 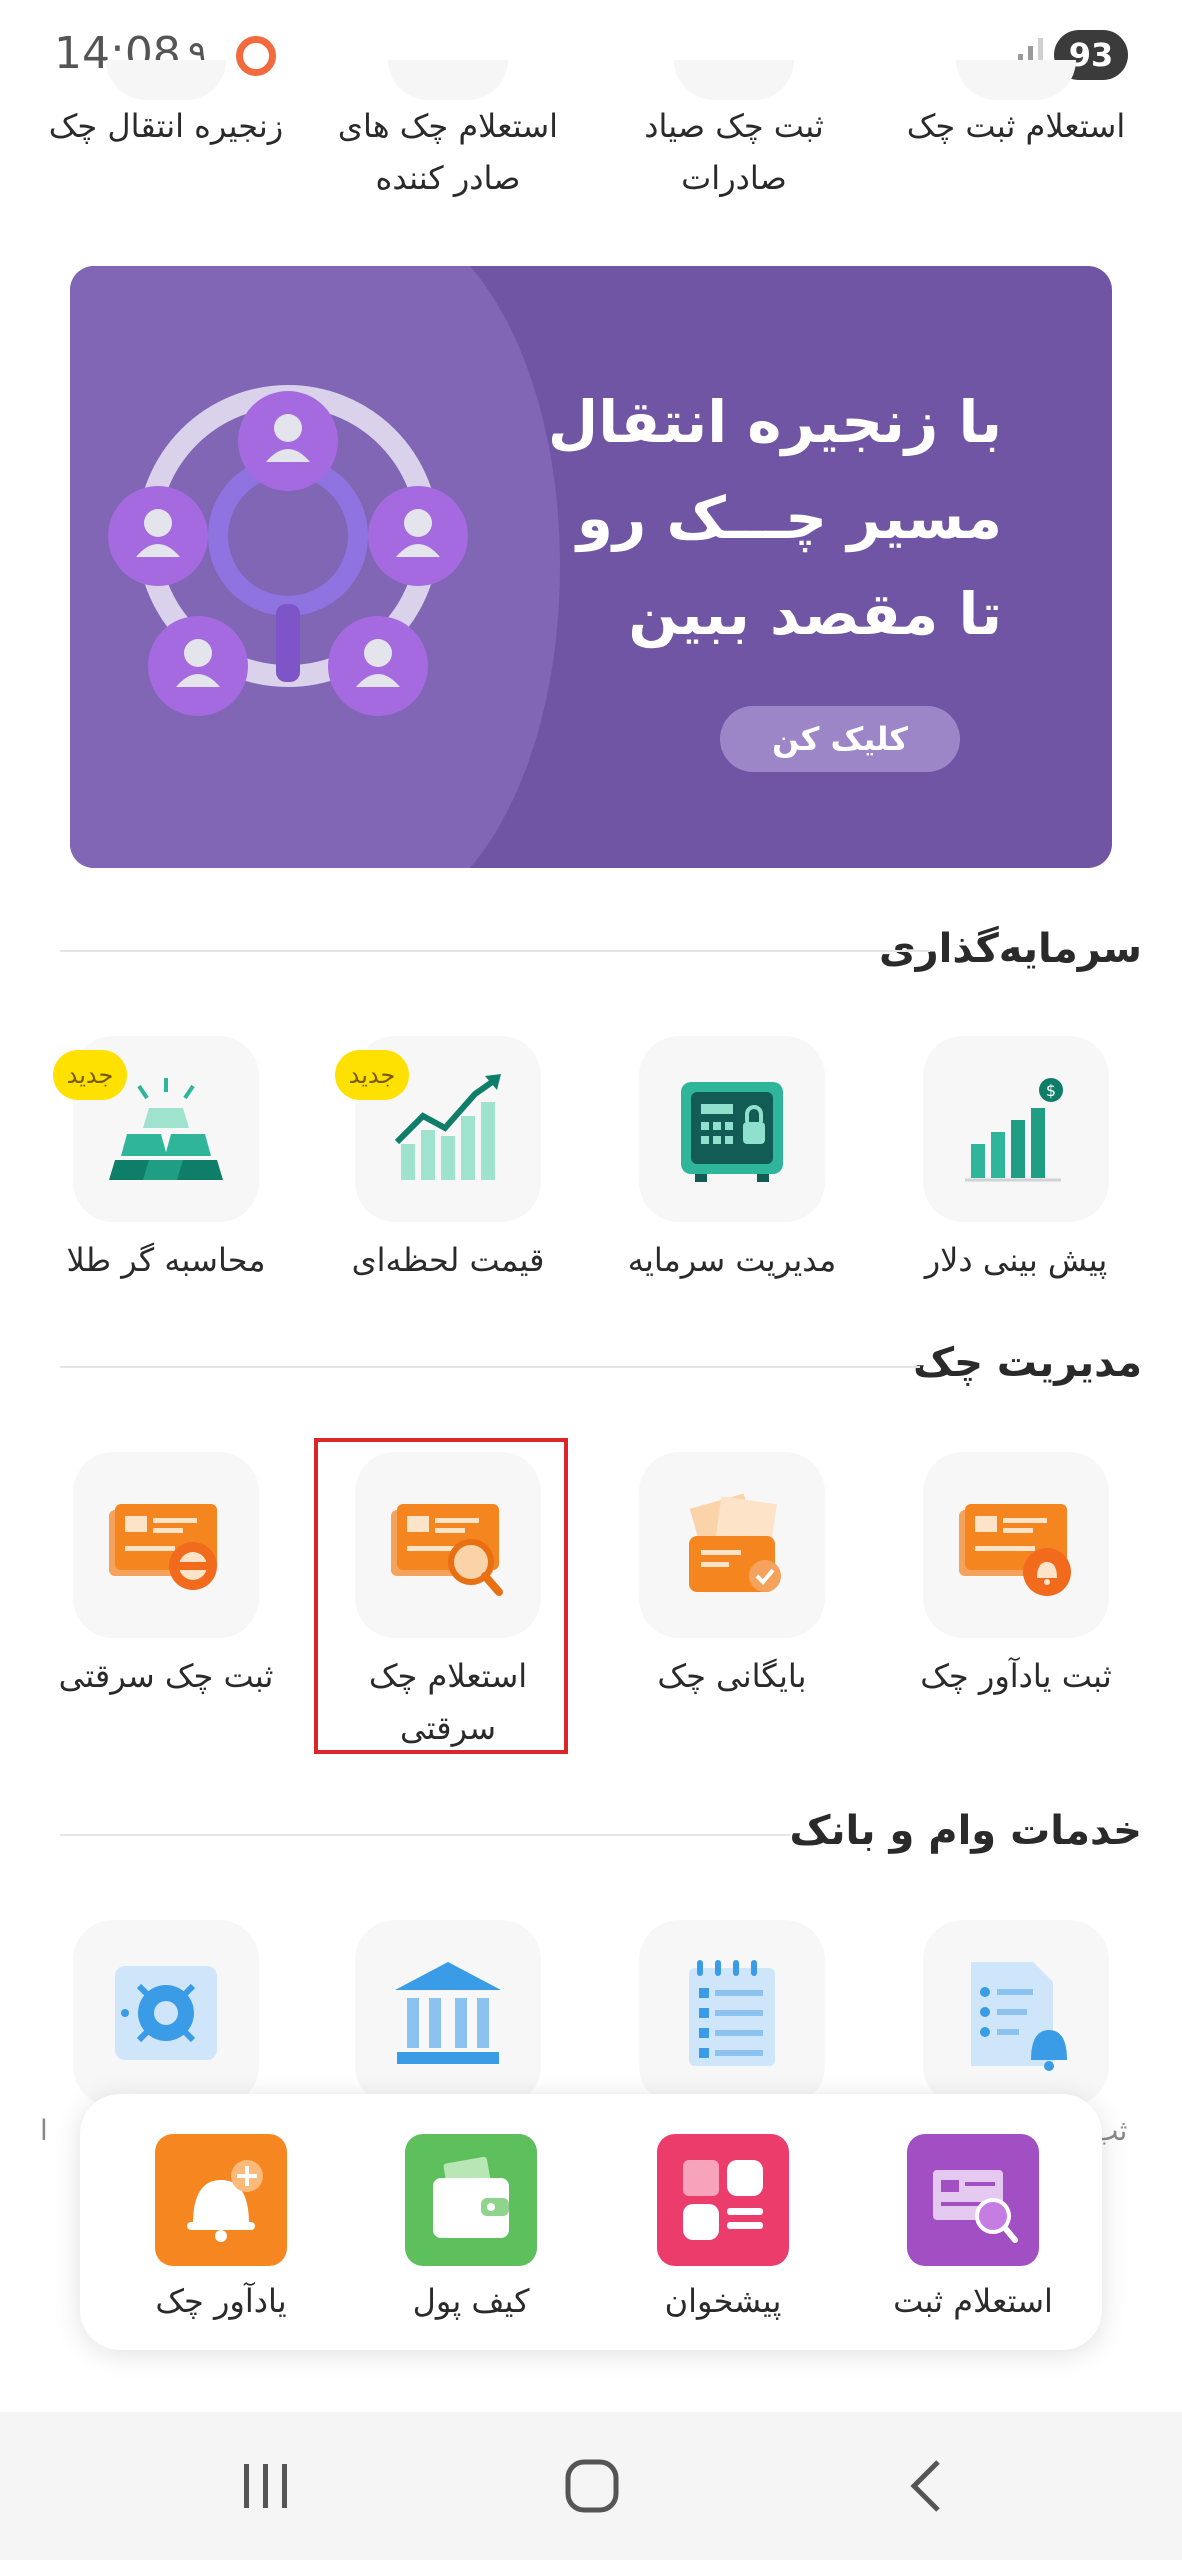 I want to click on recent-apps-icon, so click(x=266, y=2486).